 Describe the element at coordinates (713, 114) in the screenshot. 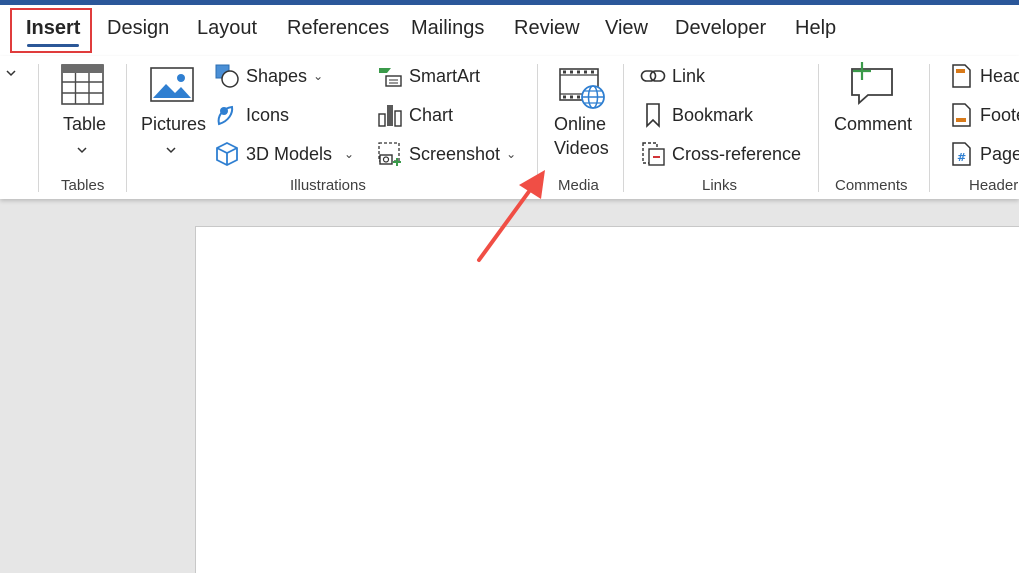

I see `bookmark-label: Bookmark` at that location.